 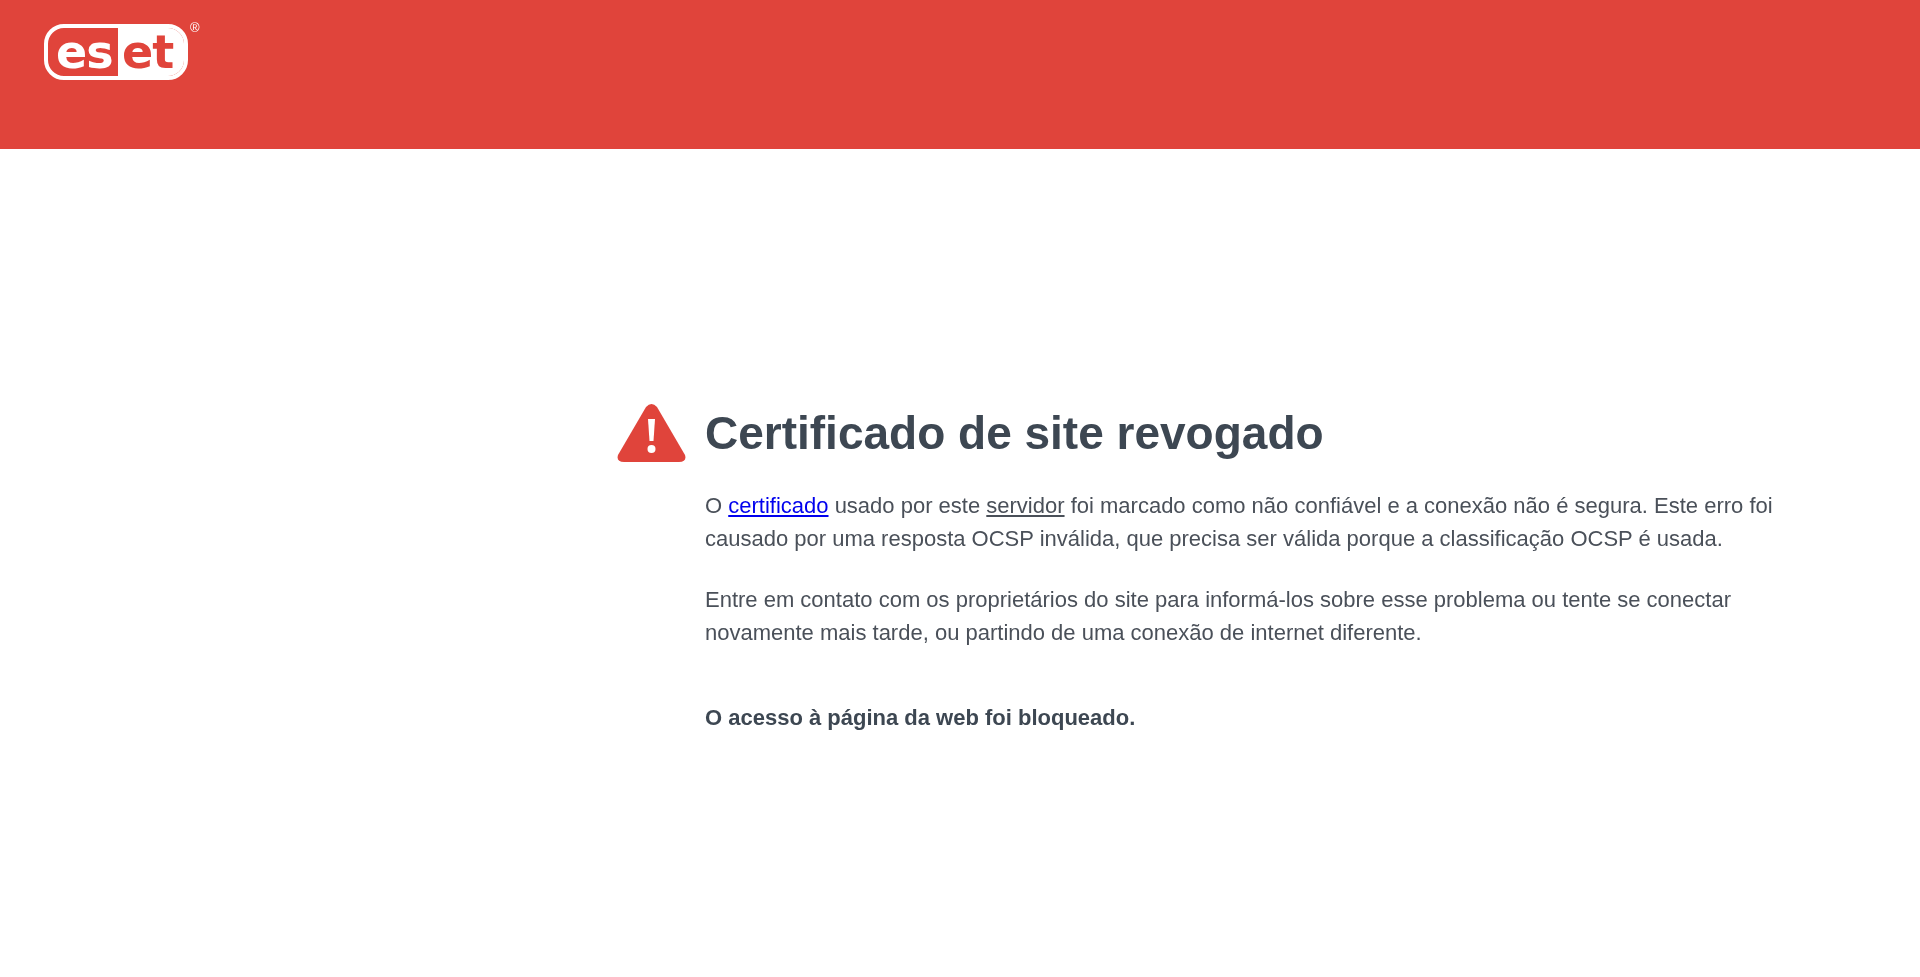 I want to click on registered-mark: ®, so click(x=195, y=27).